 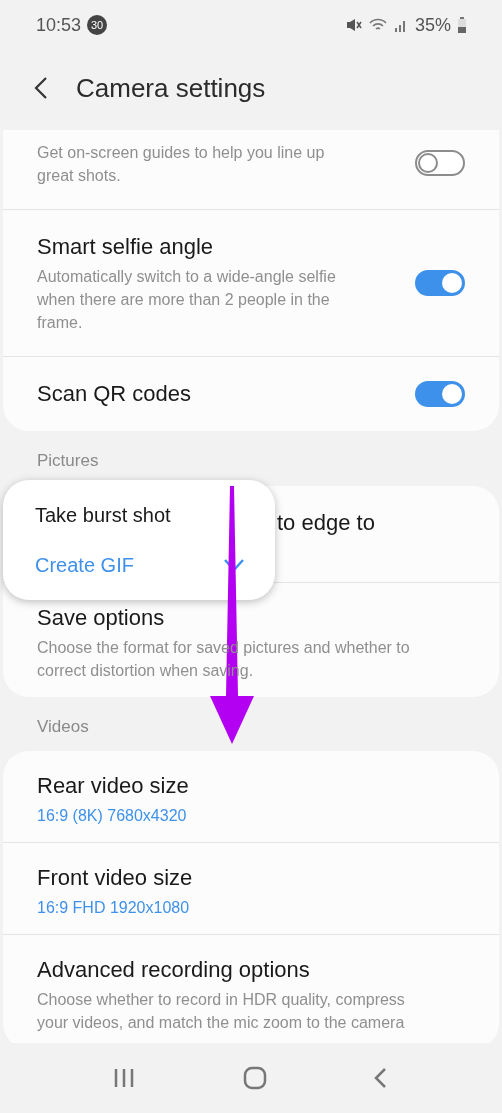 I want to click on setting-description: Choose whether to record in HDR quality, compress your videos, and match the mic zoom to the camera, so click(x=221, y=1011).